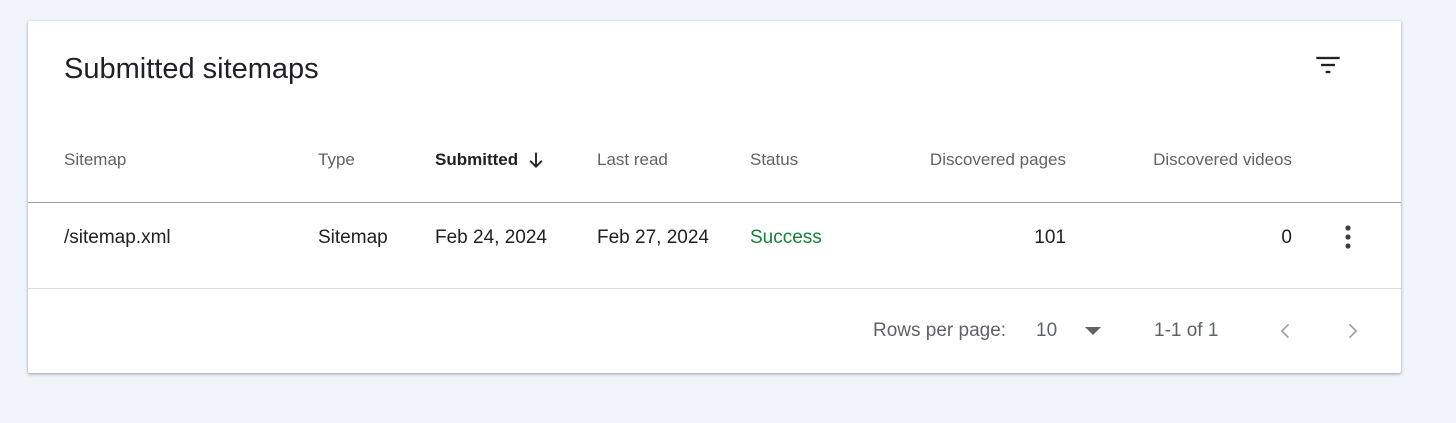 The width and height of the screenshot is (1456, 423). Describe the element at coordinates (336, 160) in the screenshot. I see `column-header-type: Type` at that location.